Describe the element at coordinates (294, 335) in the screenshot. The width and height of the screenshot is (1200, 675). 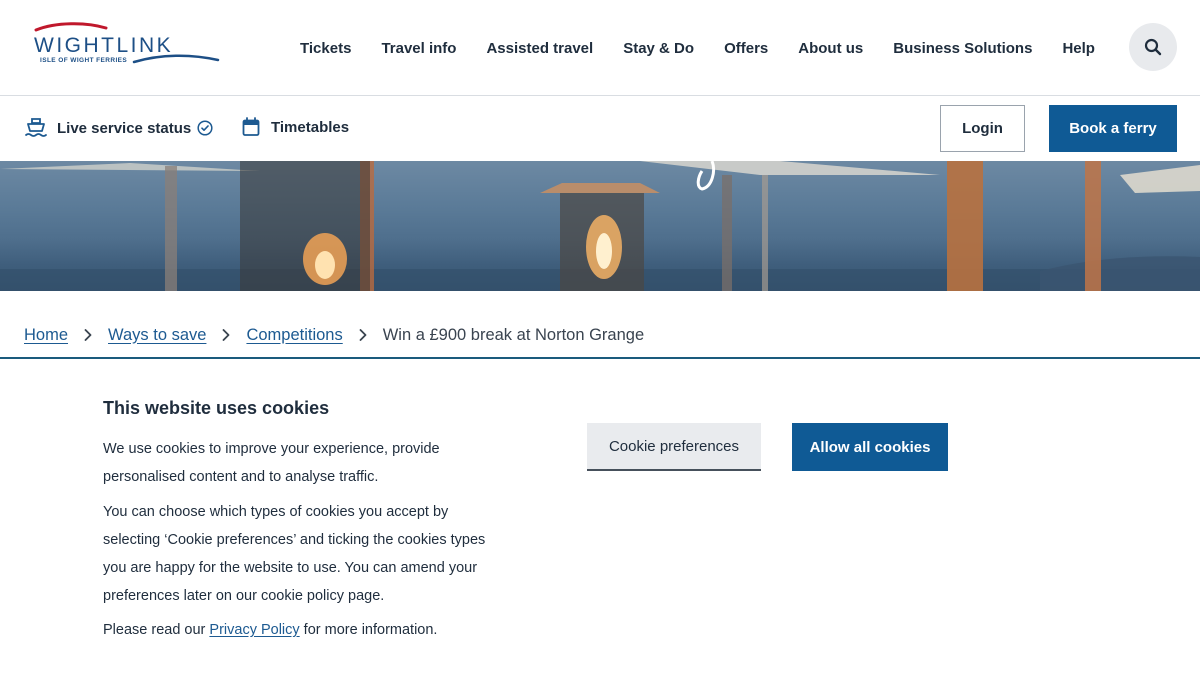
I see `breadcrumb-competitions: Competitions` at that location.